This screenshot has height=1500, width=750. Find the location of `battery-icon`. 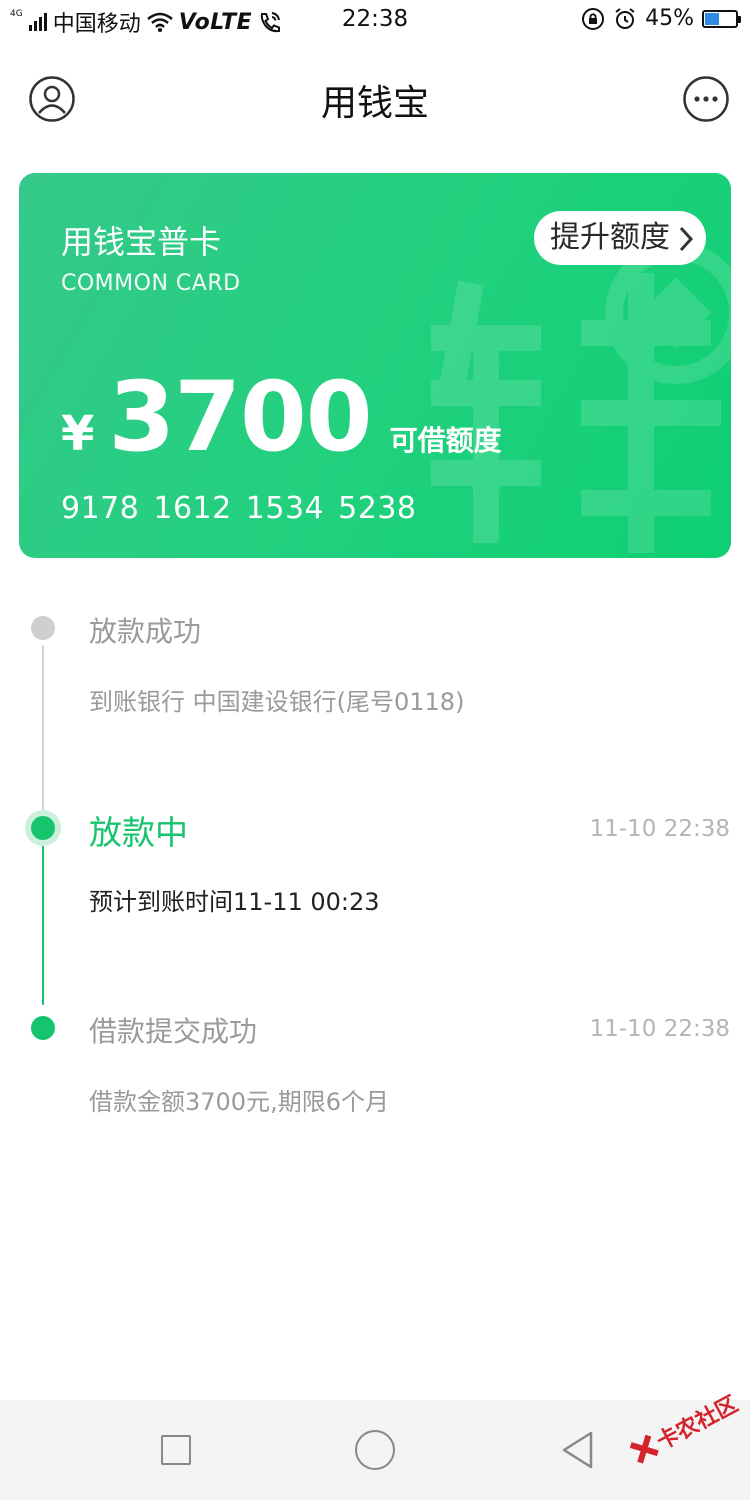

battery-icon is located at coordinates (721, 18).